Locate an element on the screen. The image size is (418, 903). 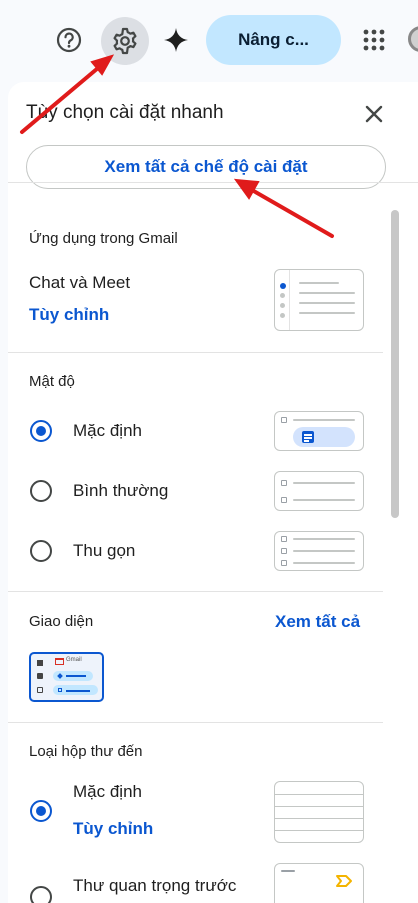
density-comfortable-radio is located at coordinates (41, 491).